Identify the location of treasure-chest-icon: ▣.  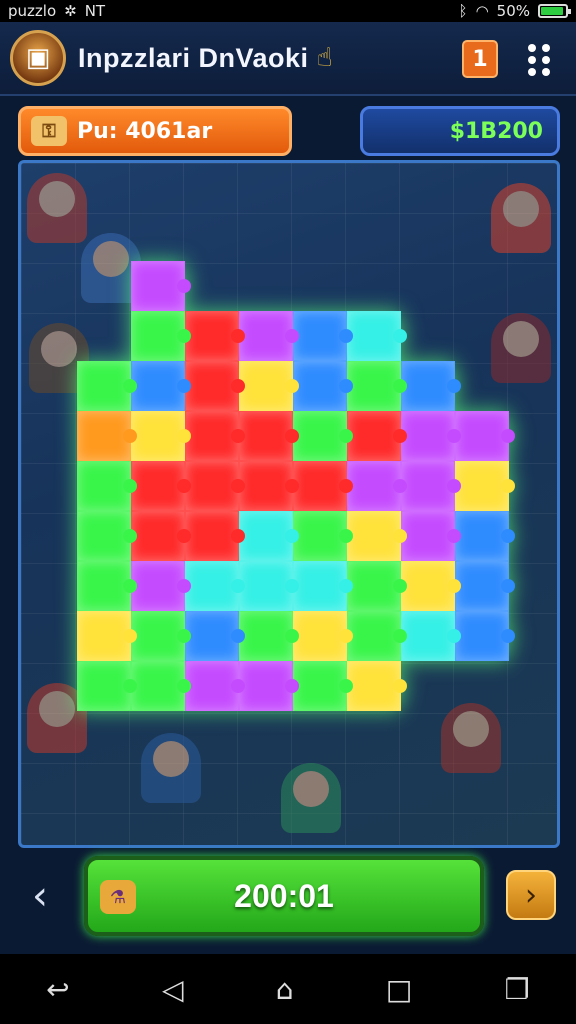
(38, 58).